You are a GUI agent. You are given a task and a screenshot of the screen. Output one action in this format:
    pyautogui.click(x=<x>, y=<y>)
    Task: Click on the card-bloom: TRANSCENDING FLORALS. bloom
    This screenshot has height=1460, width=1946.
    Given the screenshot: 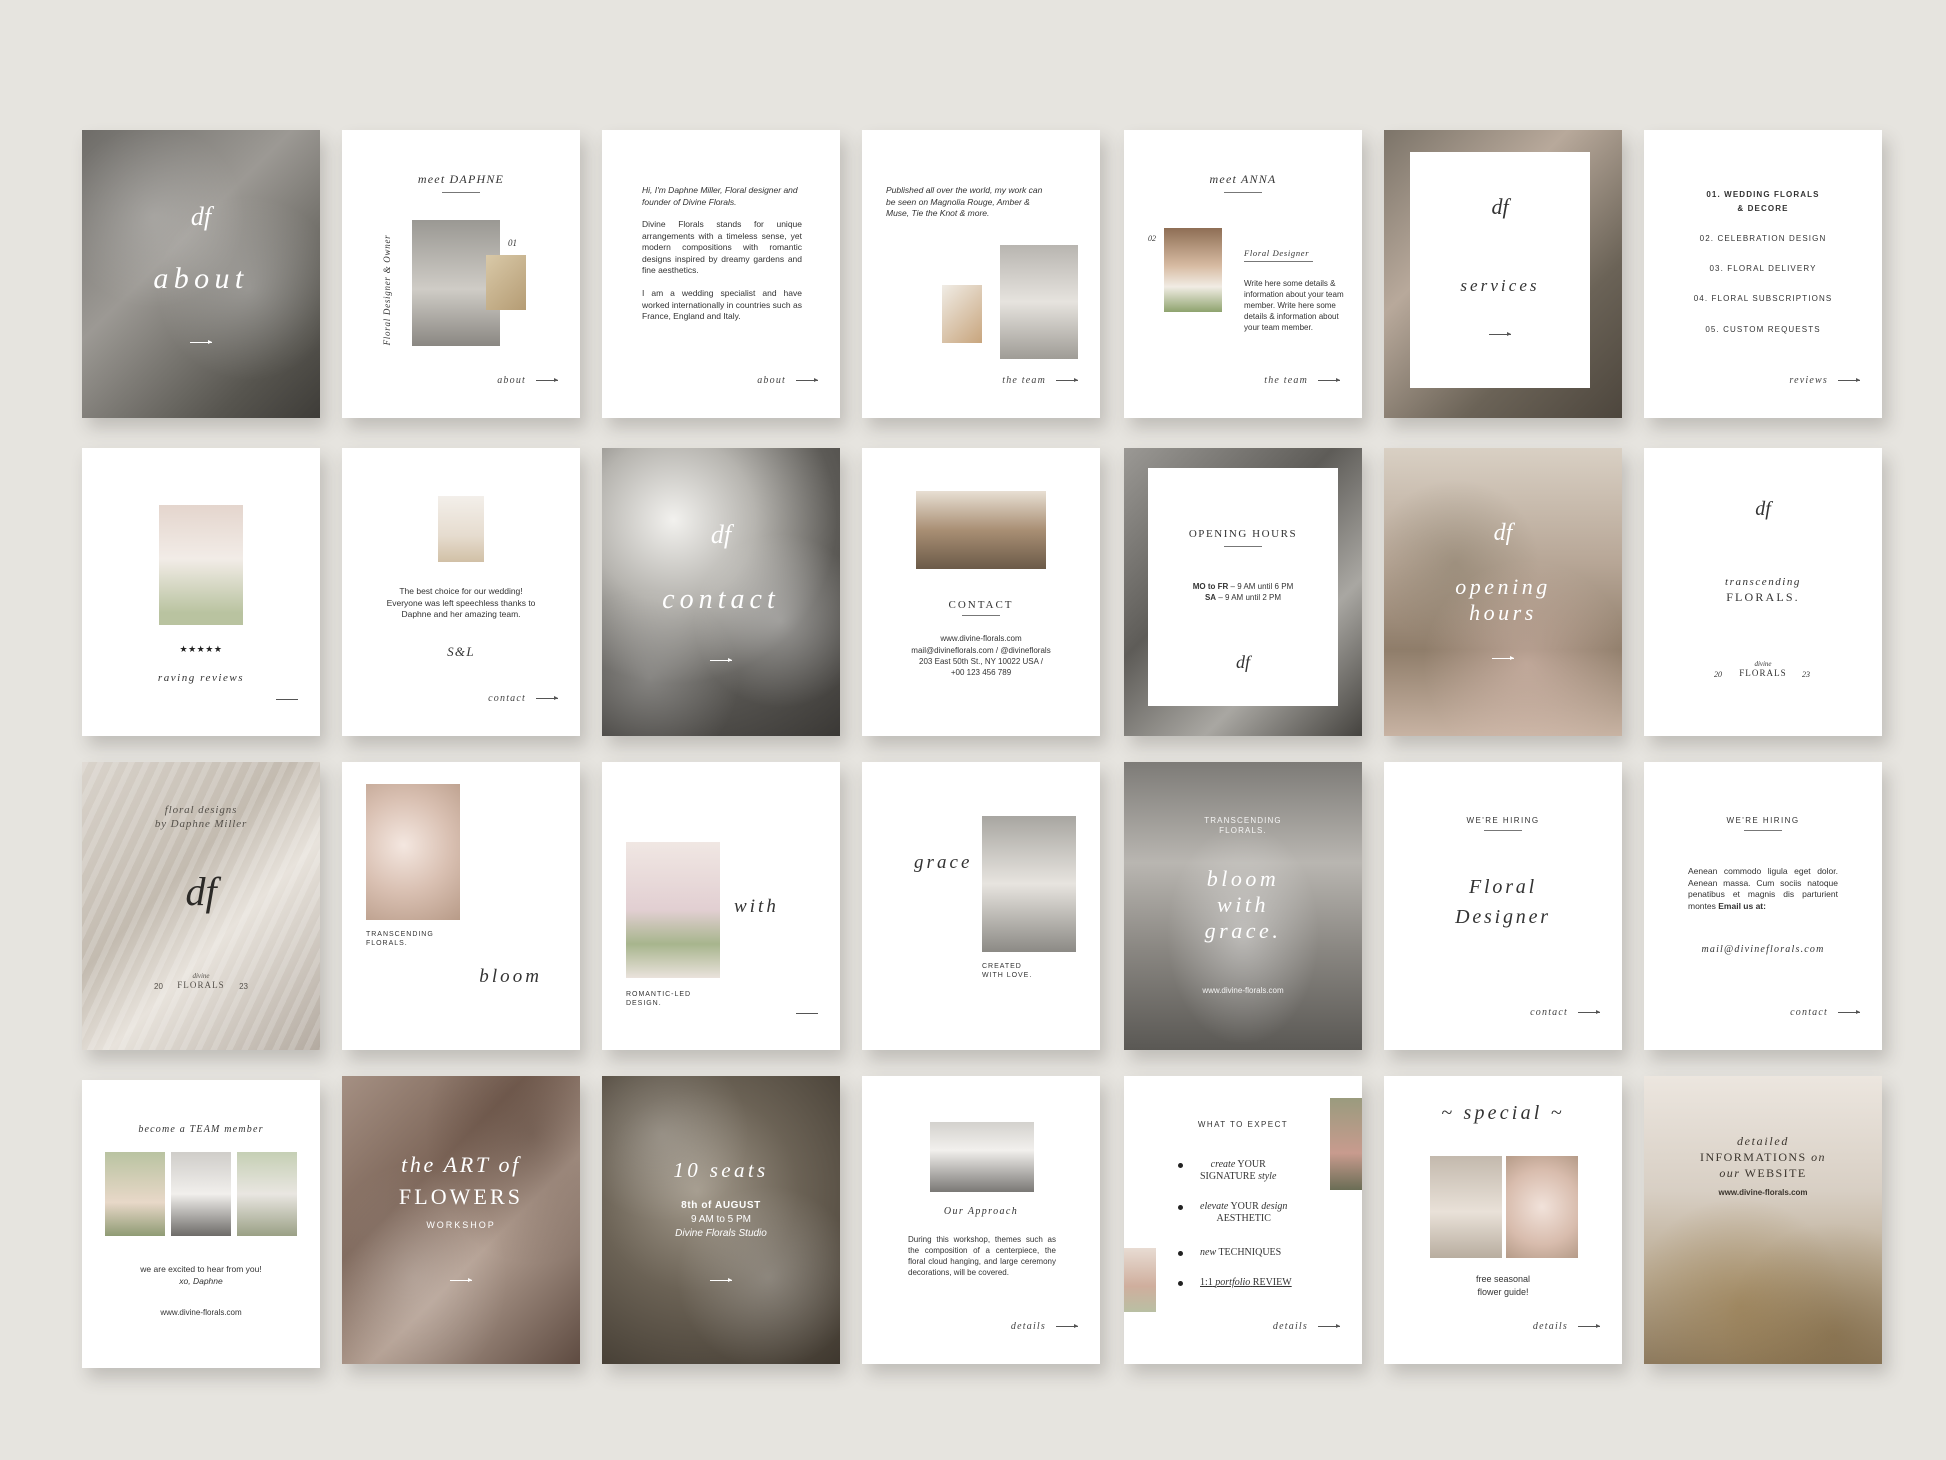 What is the action you would take?
    pyautogui.click(x=461, y=906)
    